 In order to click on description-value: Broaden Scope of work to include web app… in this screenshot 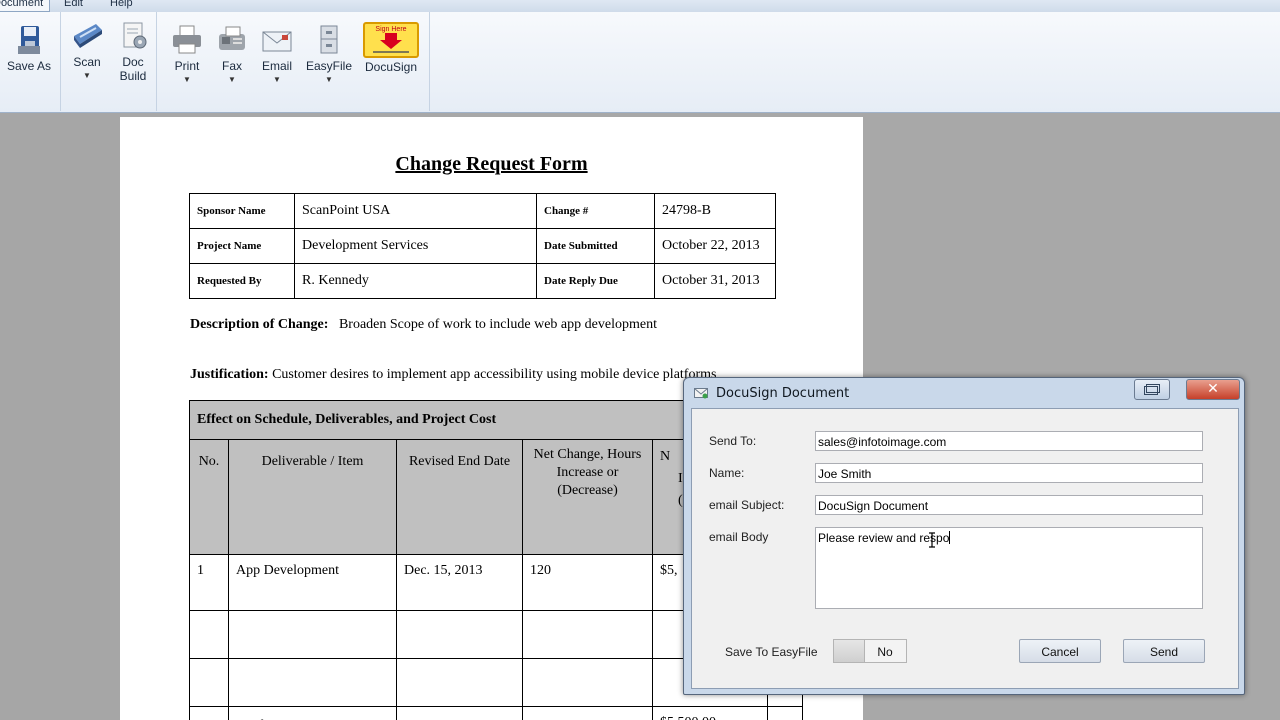, I will do `click(497, 324)`.